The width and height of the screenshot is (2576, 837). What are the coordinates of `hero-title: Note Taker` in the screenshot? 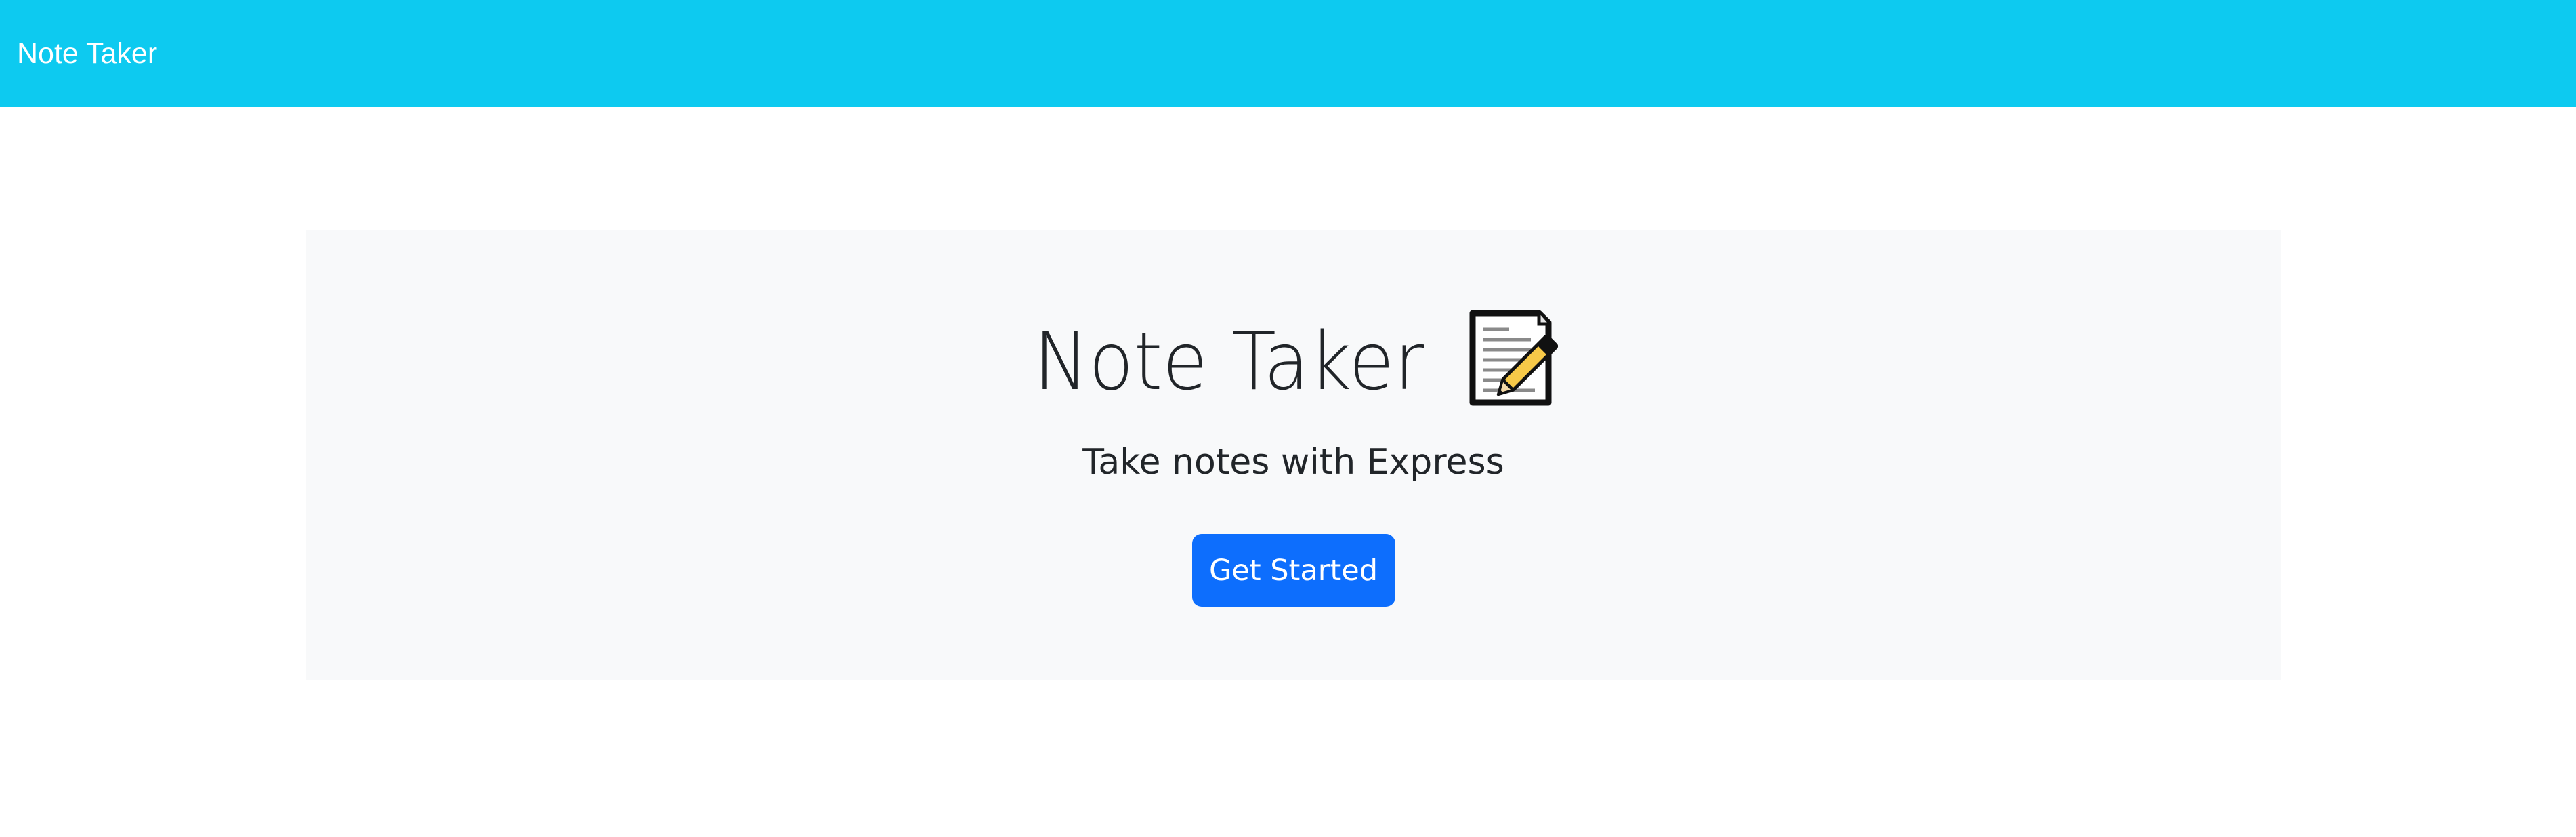 It's located at (1229, 361).